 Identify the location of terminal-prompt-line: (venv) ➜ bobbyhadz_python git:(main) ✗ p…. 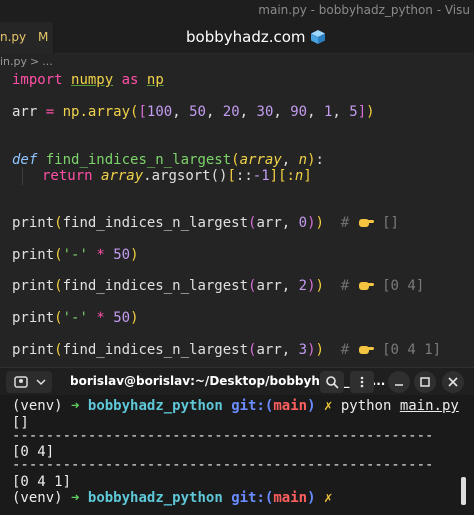
(235, 406).